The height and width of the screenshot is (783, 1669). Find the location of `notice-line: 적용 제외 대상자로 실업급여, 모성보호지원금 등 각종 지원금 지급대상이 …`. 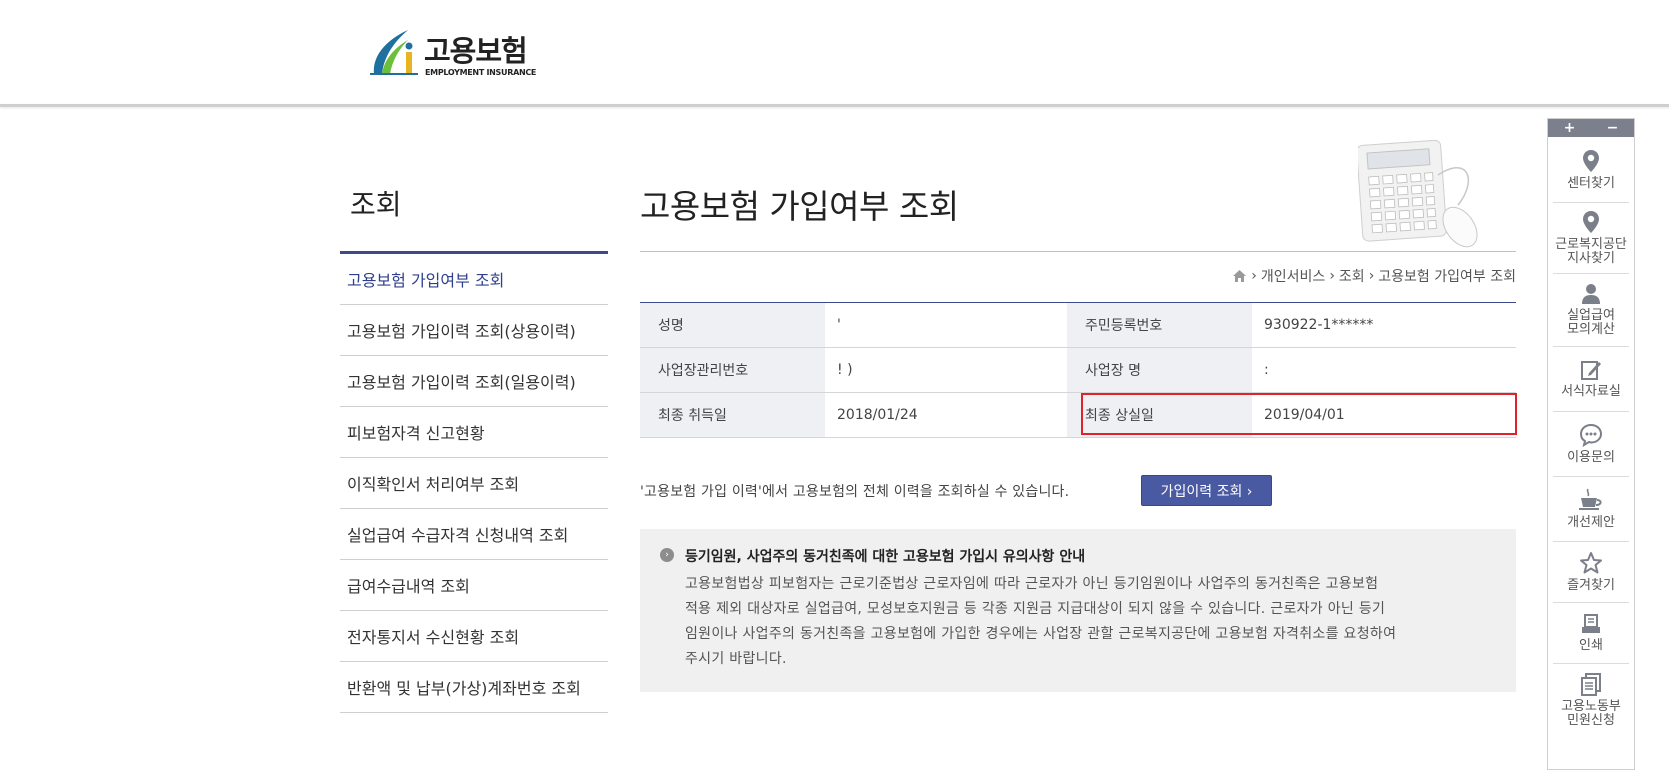

notice-line: 적용 제외 대상자로 실업급여, 모성보호지원금 등 각종 지원금 지급대상이 … is located at coordinates (1035, 609).